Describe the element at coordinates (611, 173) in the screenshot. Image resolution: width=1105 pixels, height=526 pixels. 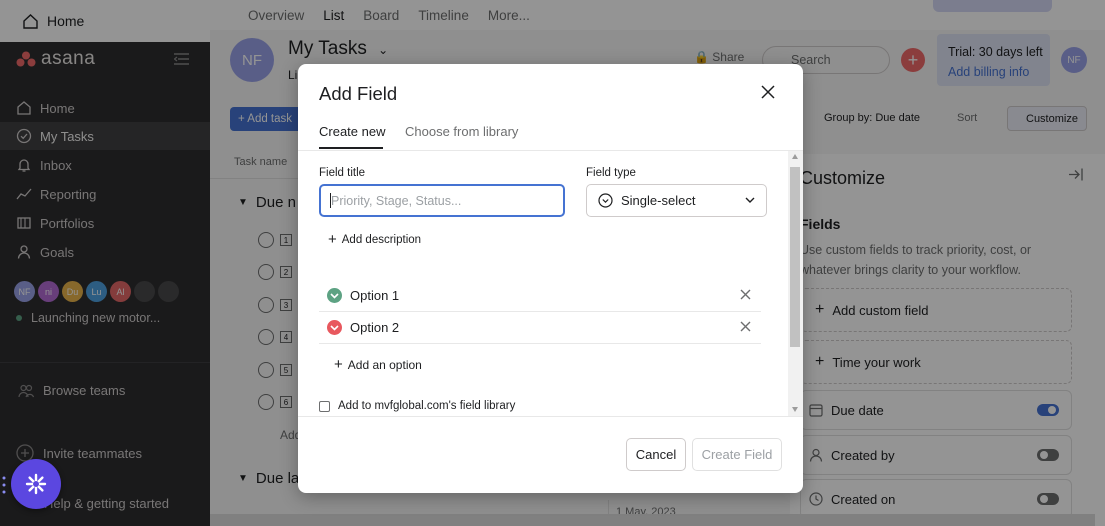
I see `field-type-label: Field type` at that location.